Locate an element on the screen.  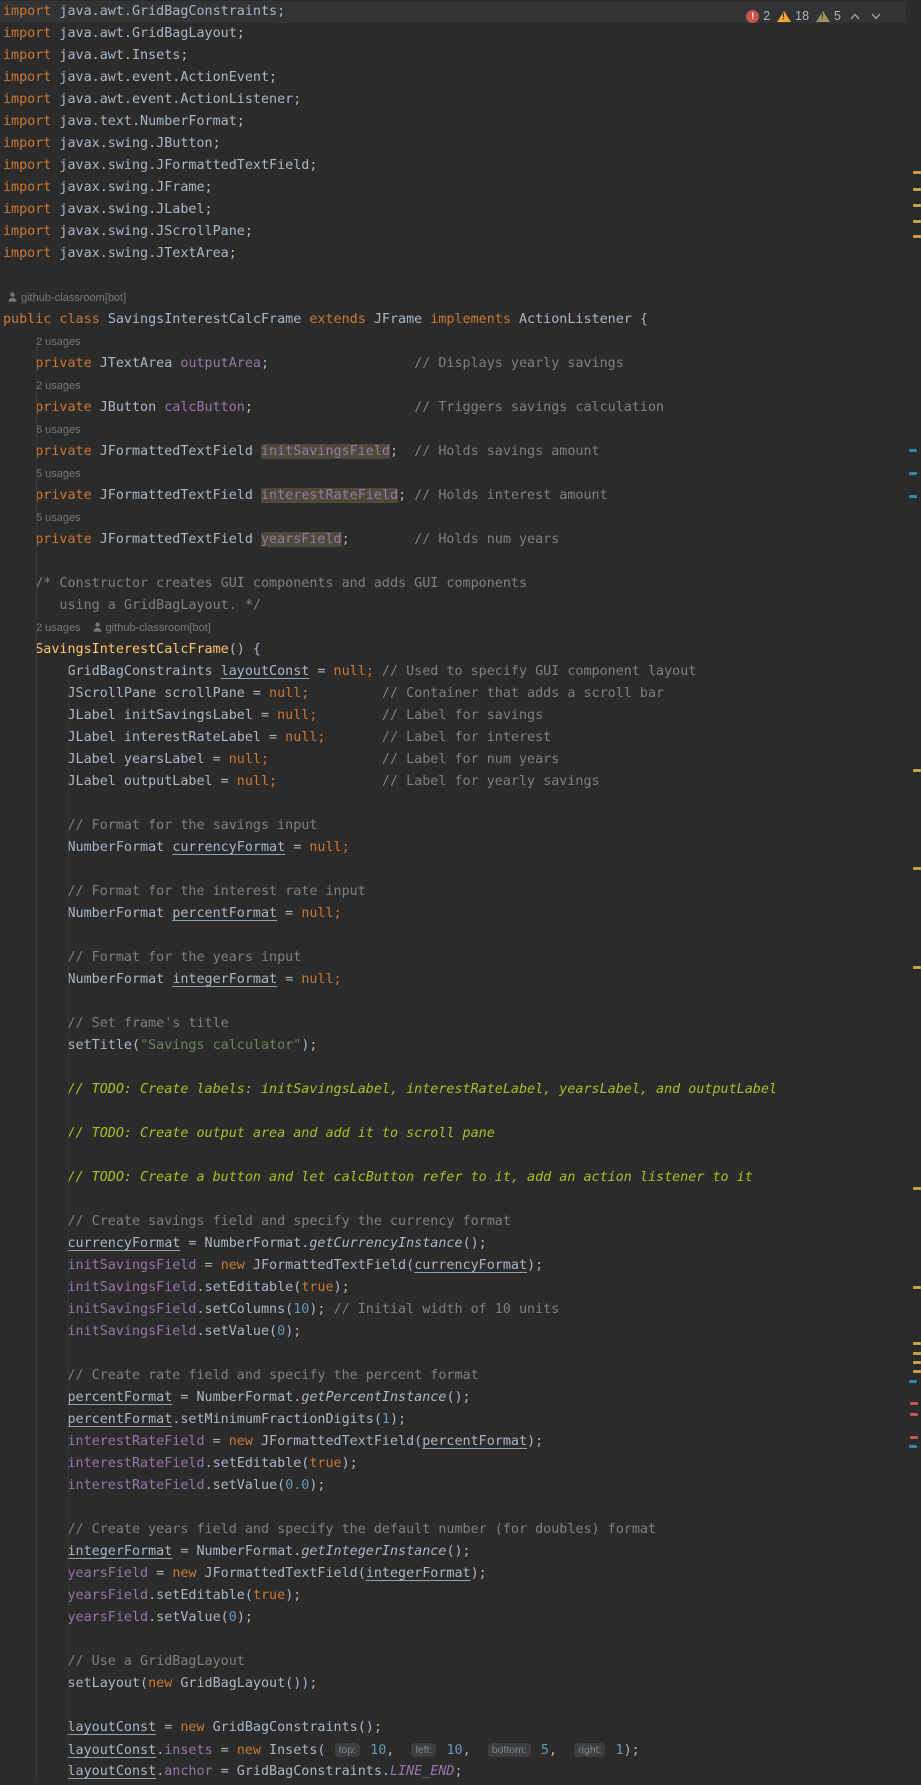
code-token: implements is located at coordinates (474, 319).